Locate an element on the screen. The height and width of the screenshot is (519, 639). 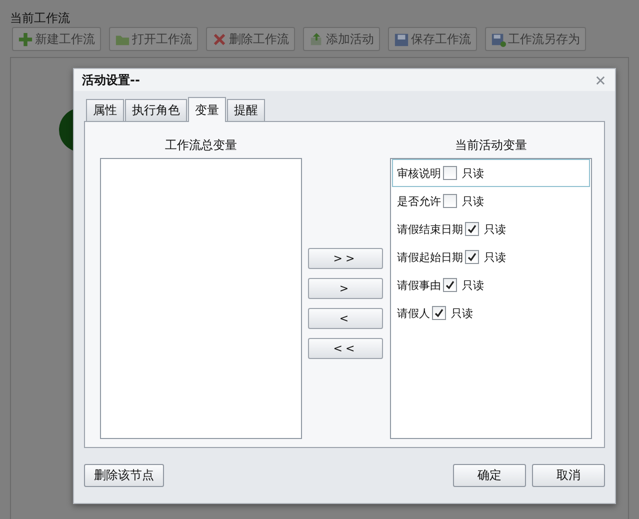
tab: 执行角色 is located at coordinates (156, 110).